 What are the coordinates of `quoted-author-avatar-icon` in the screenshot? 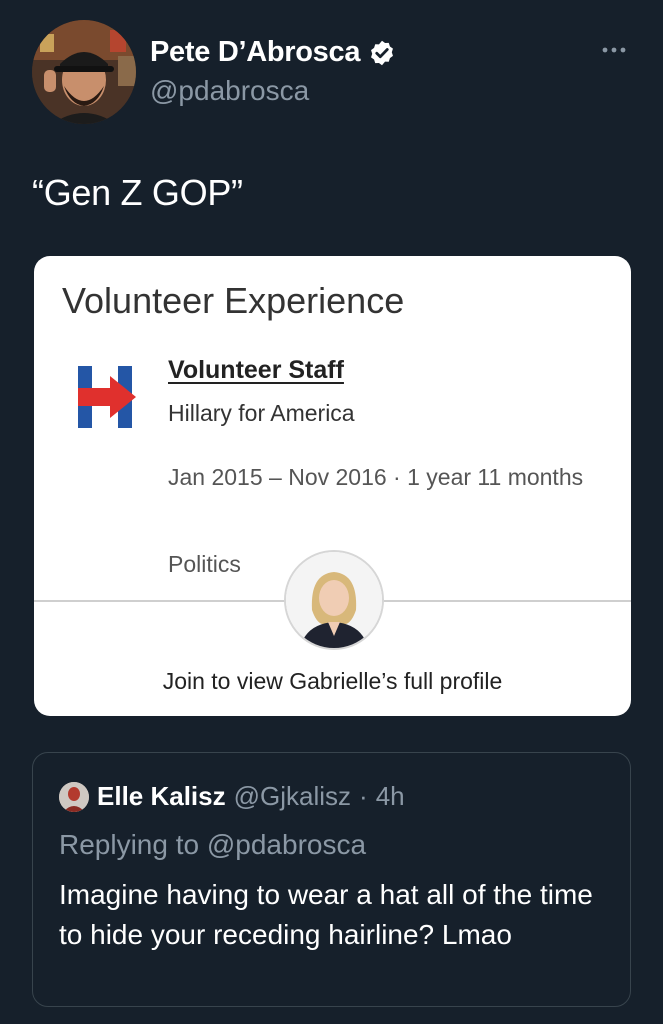 It's located at (74, 796).